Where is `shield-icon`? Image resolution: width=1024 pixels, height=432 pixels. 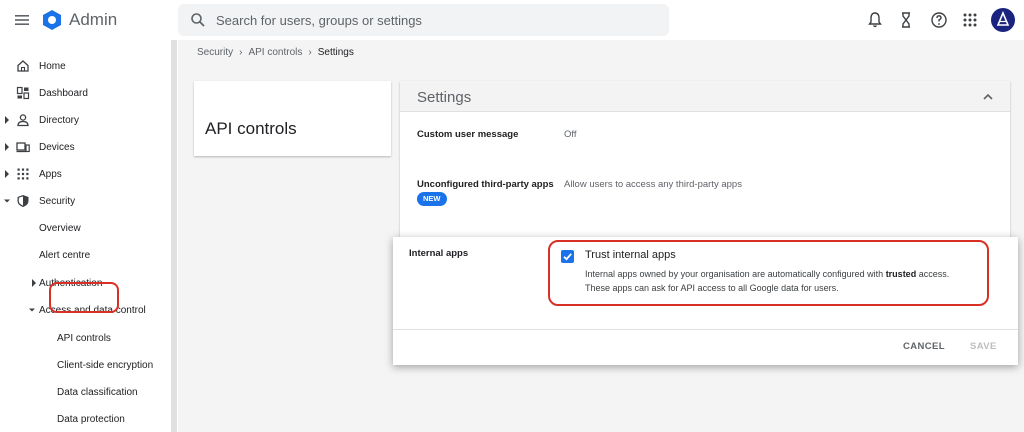
shield-icon is located at coordinates (23, 201).